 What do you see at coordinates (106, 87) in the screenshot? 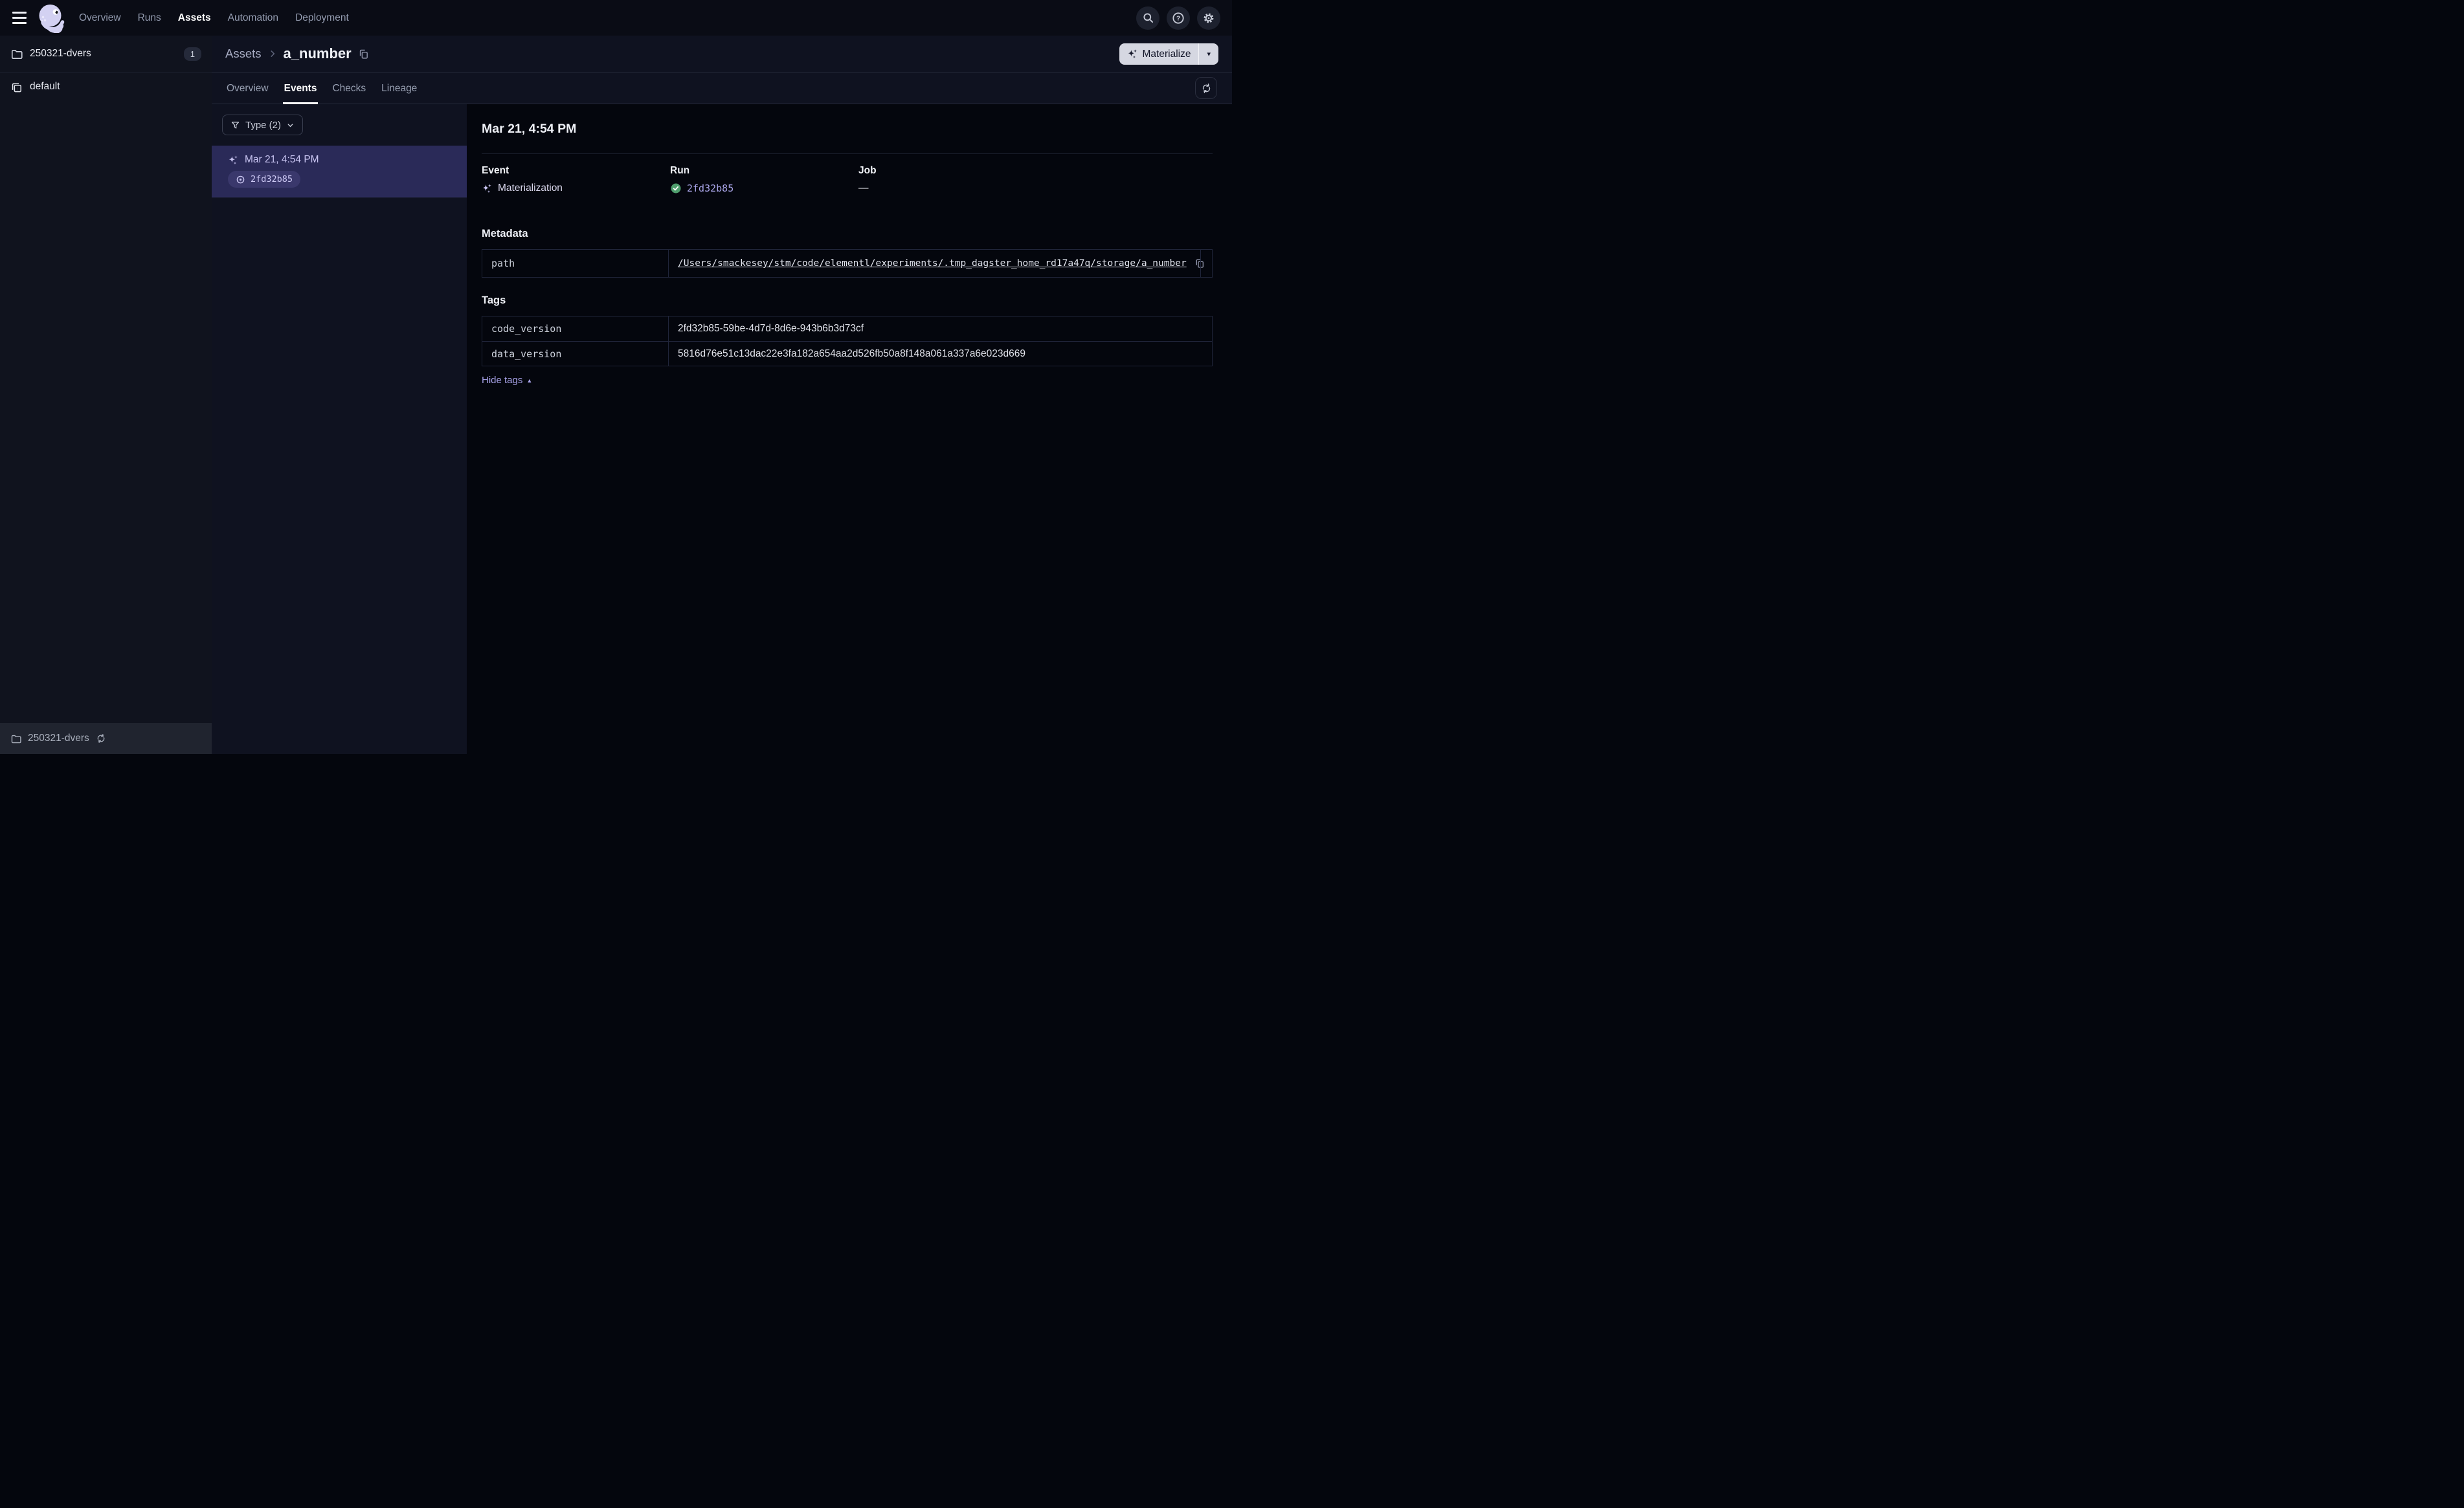
I see `sidebar-item-default-group: default` at bounding box center [106, 87].